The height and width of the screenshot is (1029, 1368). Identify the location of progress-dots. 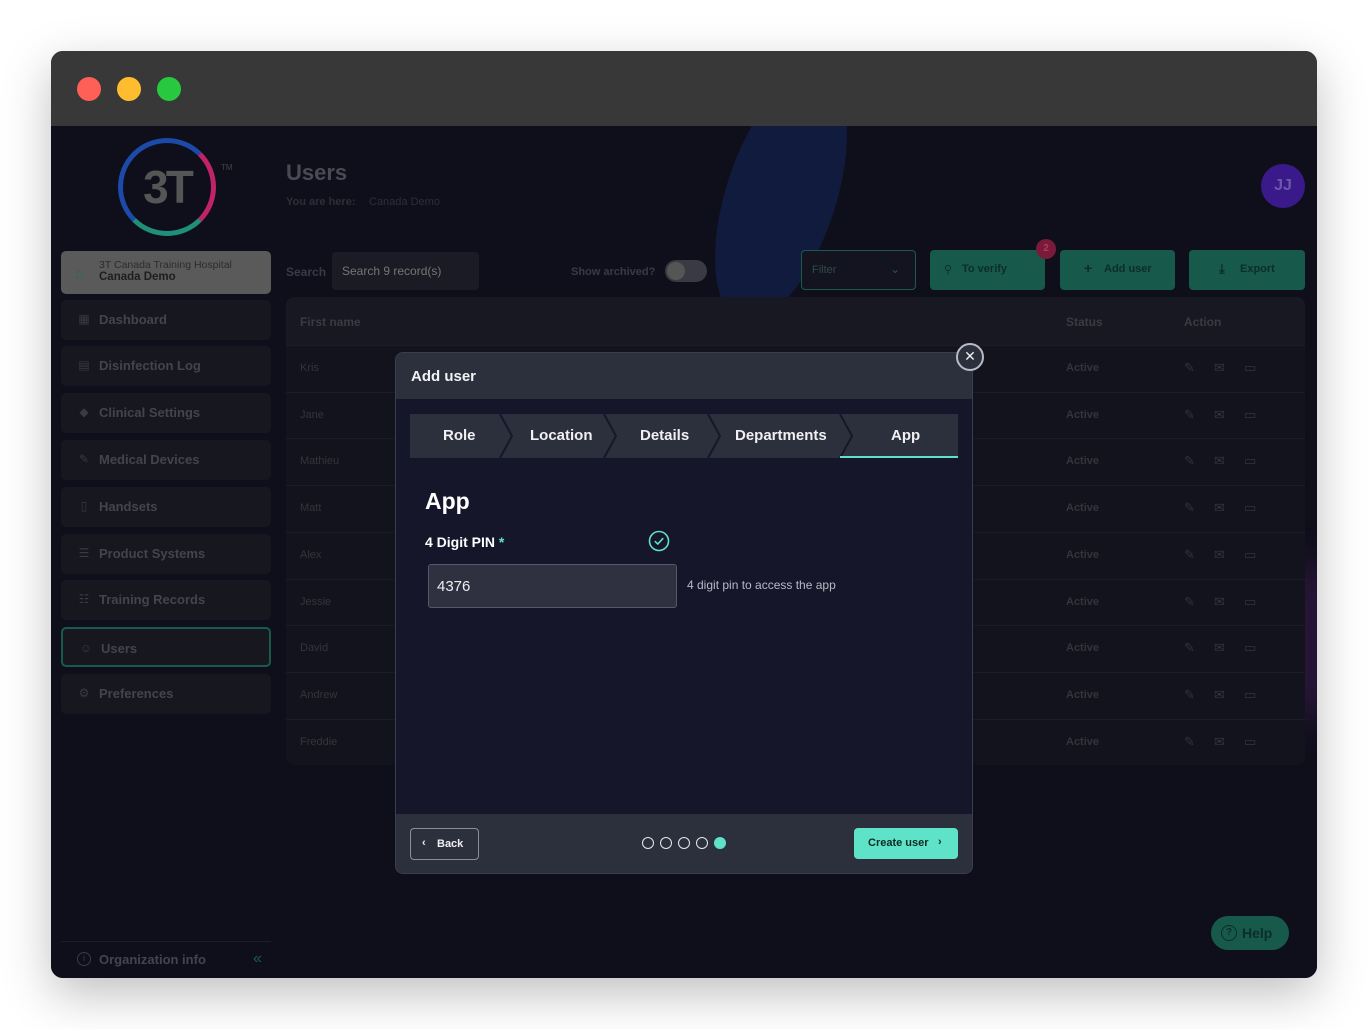
(687, 844).